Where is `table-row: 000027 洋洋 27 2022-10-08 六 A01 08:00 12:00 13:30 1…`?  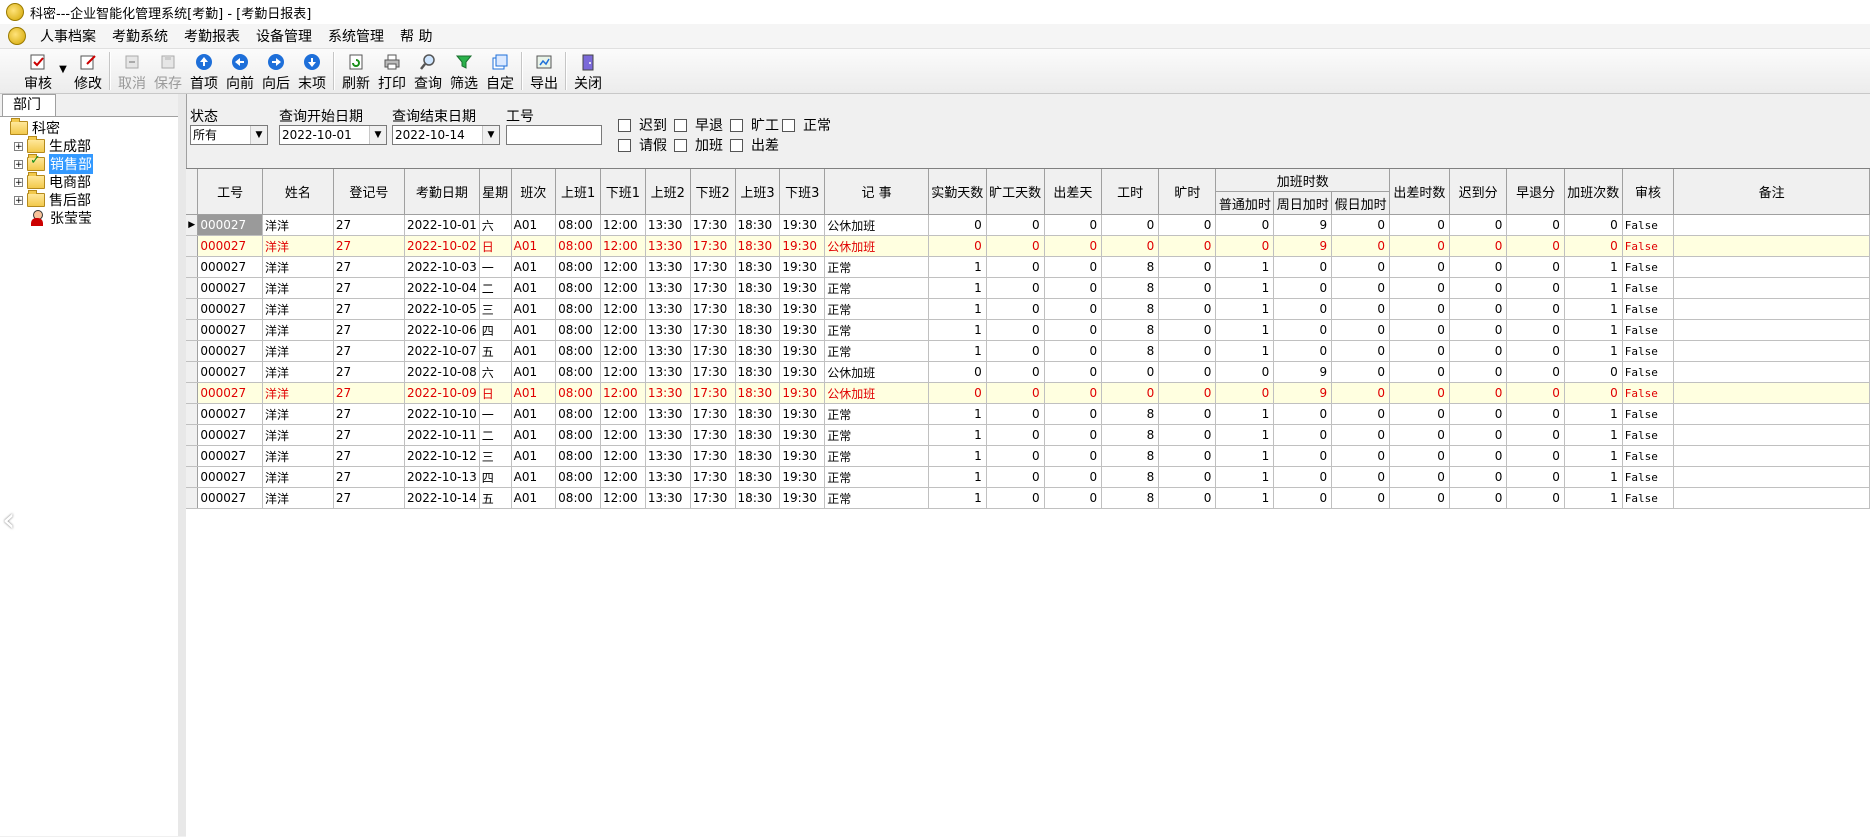 table-row: 000027 洋洋 27 2022-10-08 六 A01 08:00 12:00 13:30 1… is located at coordinates (1028, 372).